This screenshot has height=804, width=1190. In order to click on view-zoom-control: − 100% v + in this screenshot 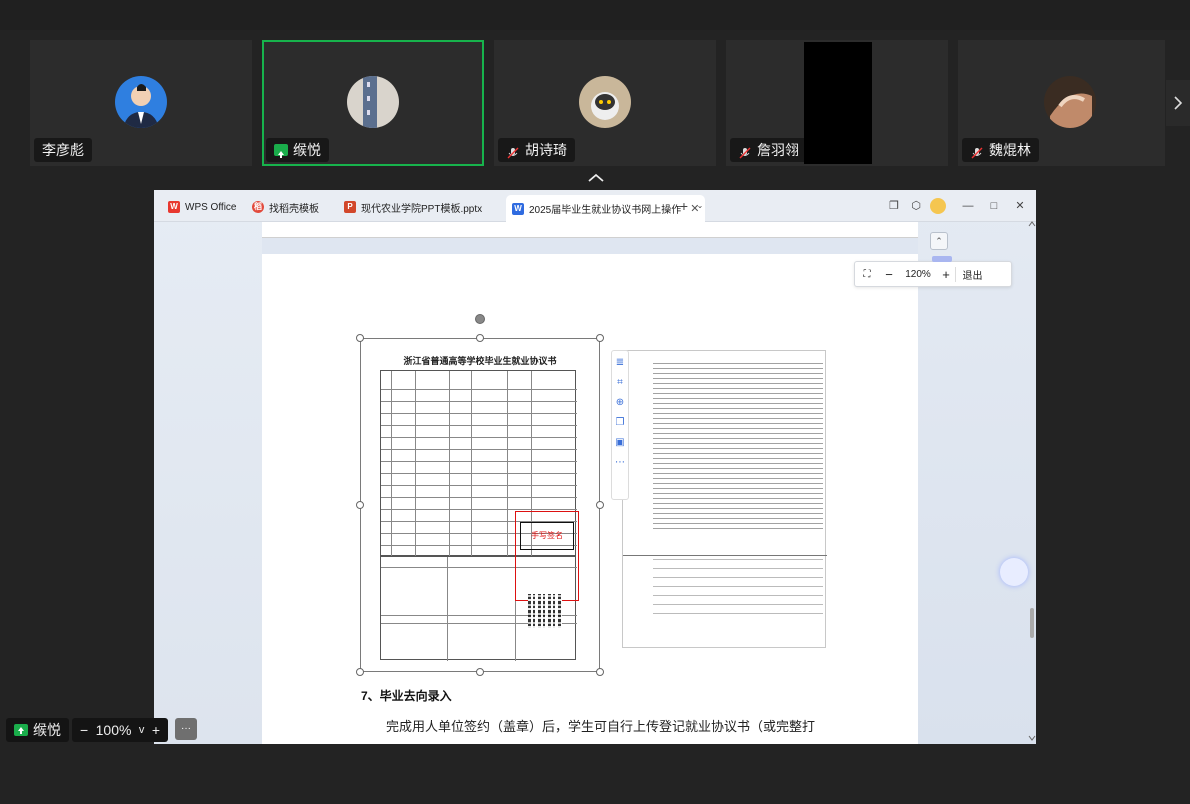, I will do `click(120, 730)`.